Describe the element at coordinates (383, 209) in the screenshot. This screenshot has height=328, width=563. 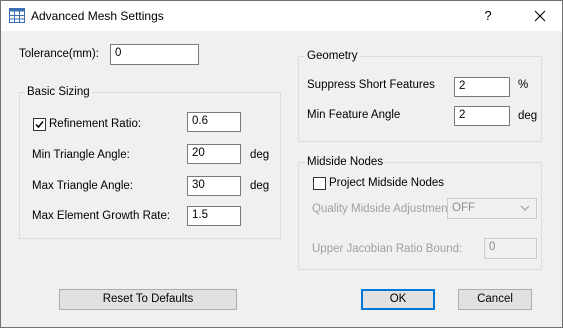
I see `quality-midside-adjustment-label: Quality Midside Adjustment:` at that location.